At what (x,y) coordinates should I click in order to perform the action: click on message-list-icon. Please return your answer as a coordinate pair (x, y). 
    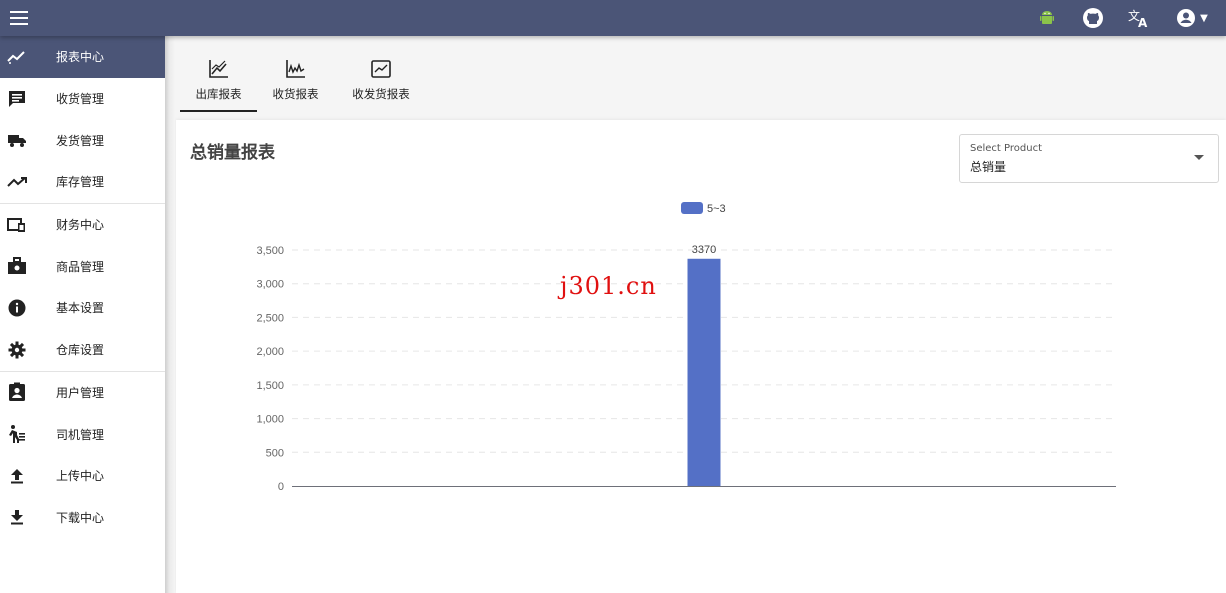
    Looking at the image, I should click on (17, 99).